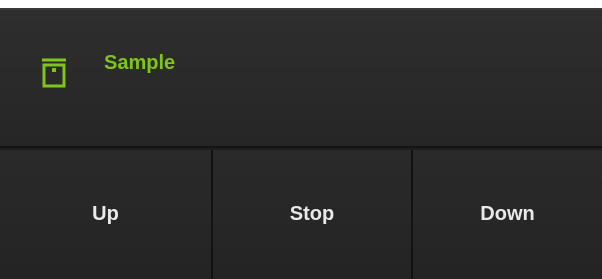 This screenshot has width=602, height=279. I want to click on device-title: Sample, so click(140, 63).